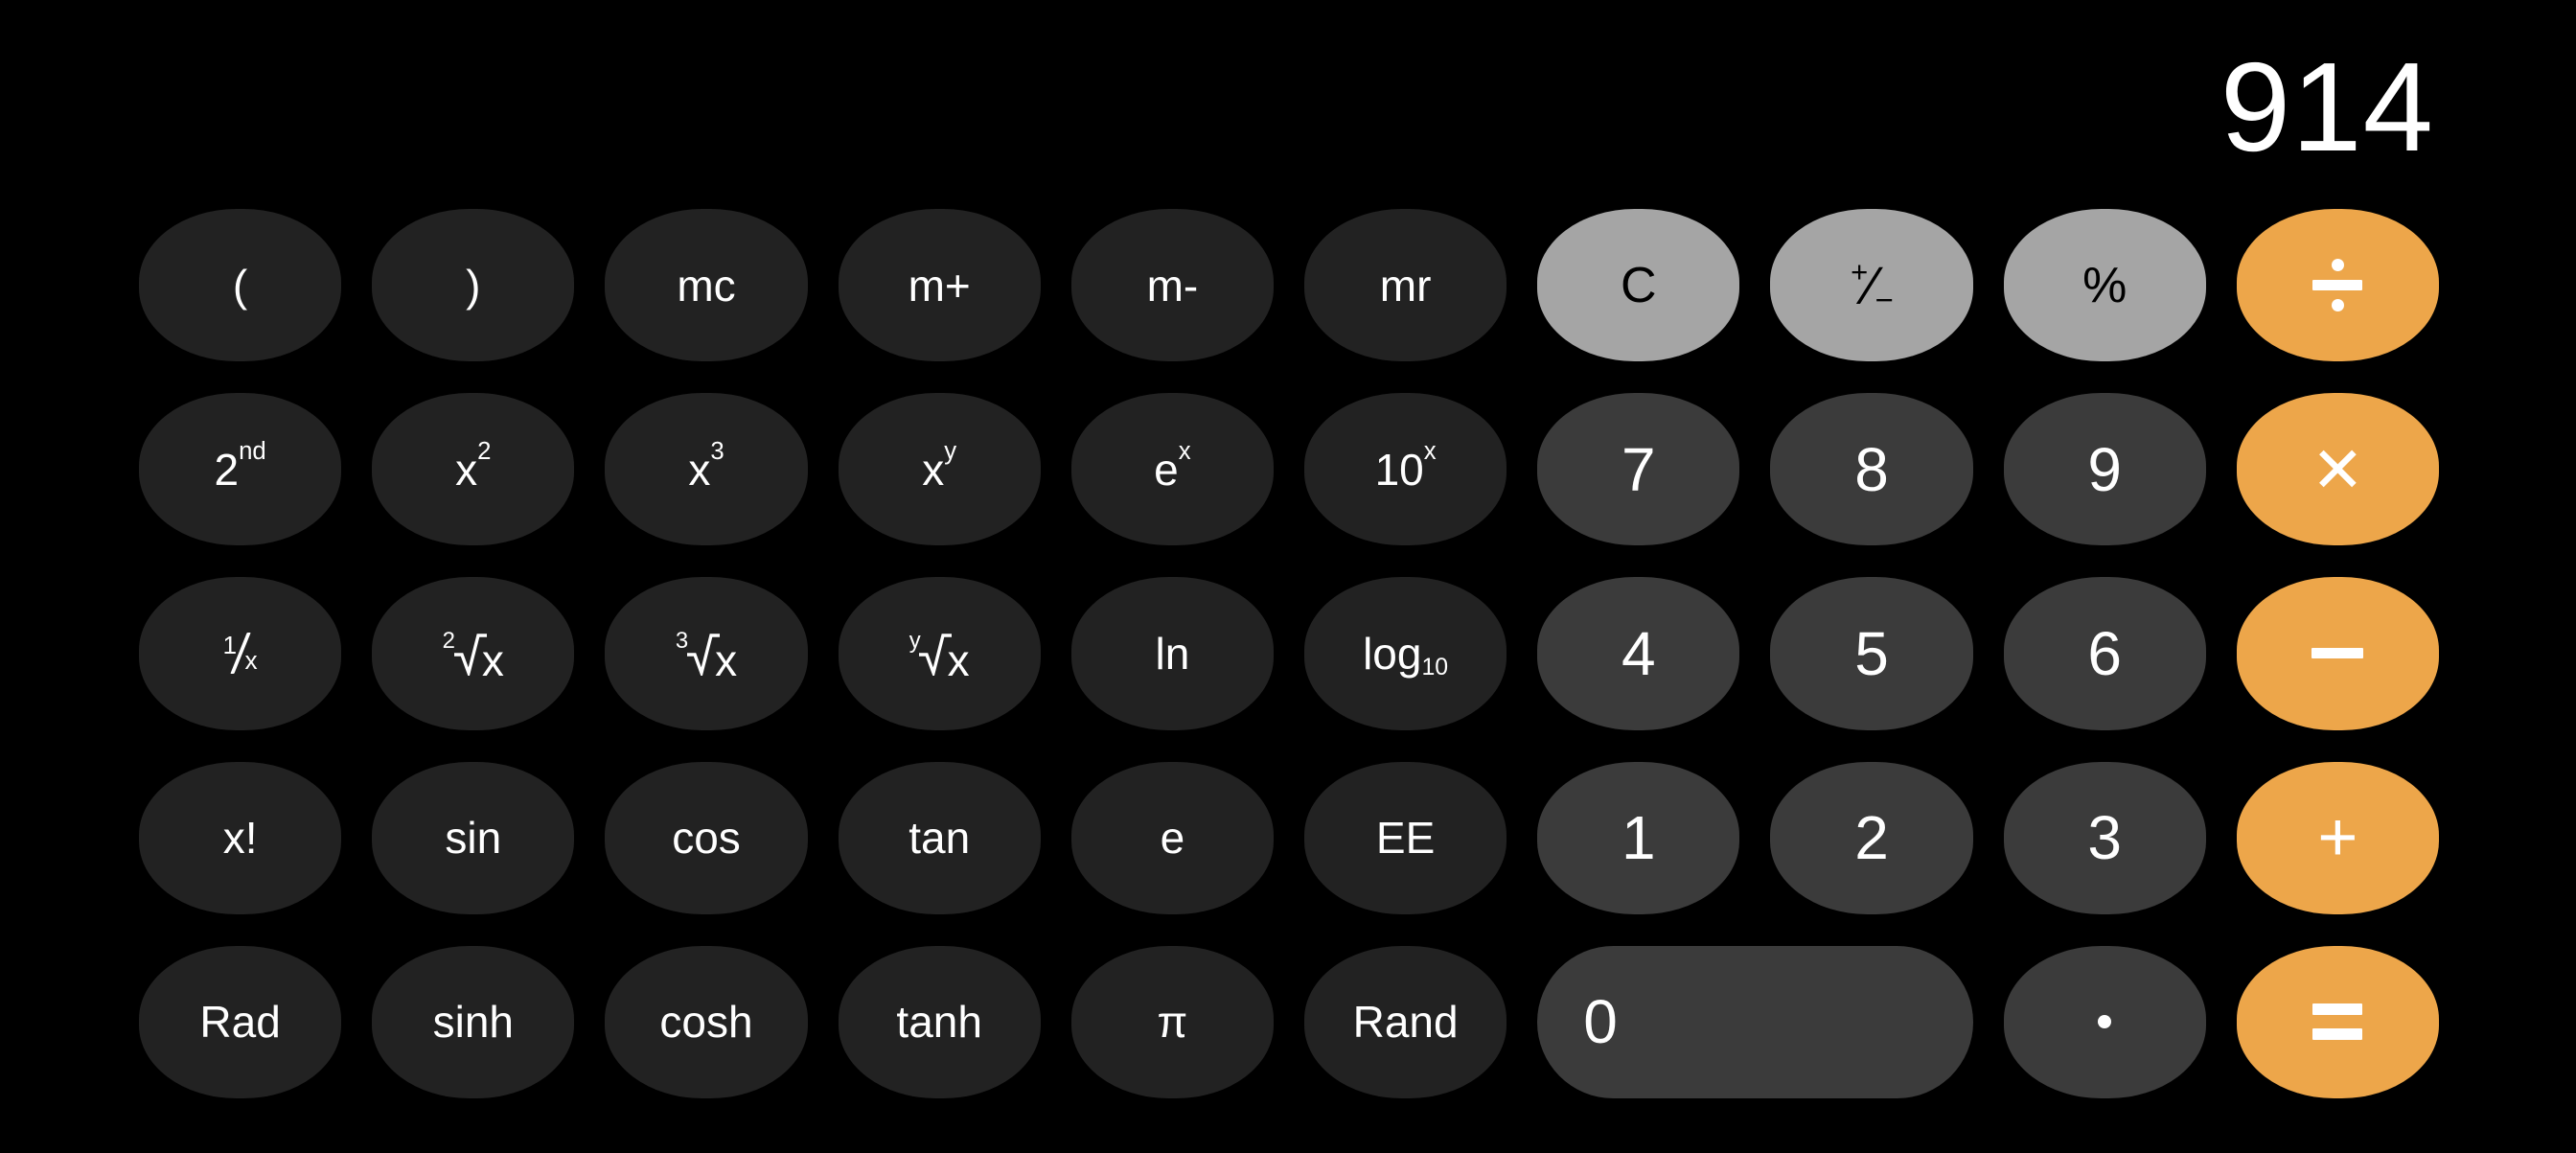 The width and height of the screenshot is (2576, 1153). I want to click on reciprocal-icon: 1x, so click(240, 652).